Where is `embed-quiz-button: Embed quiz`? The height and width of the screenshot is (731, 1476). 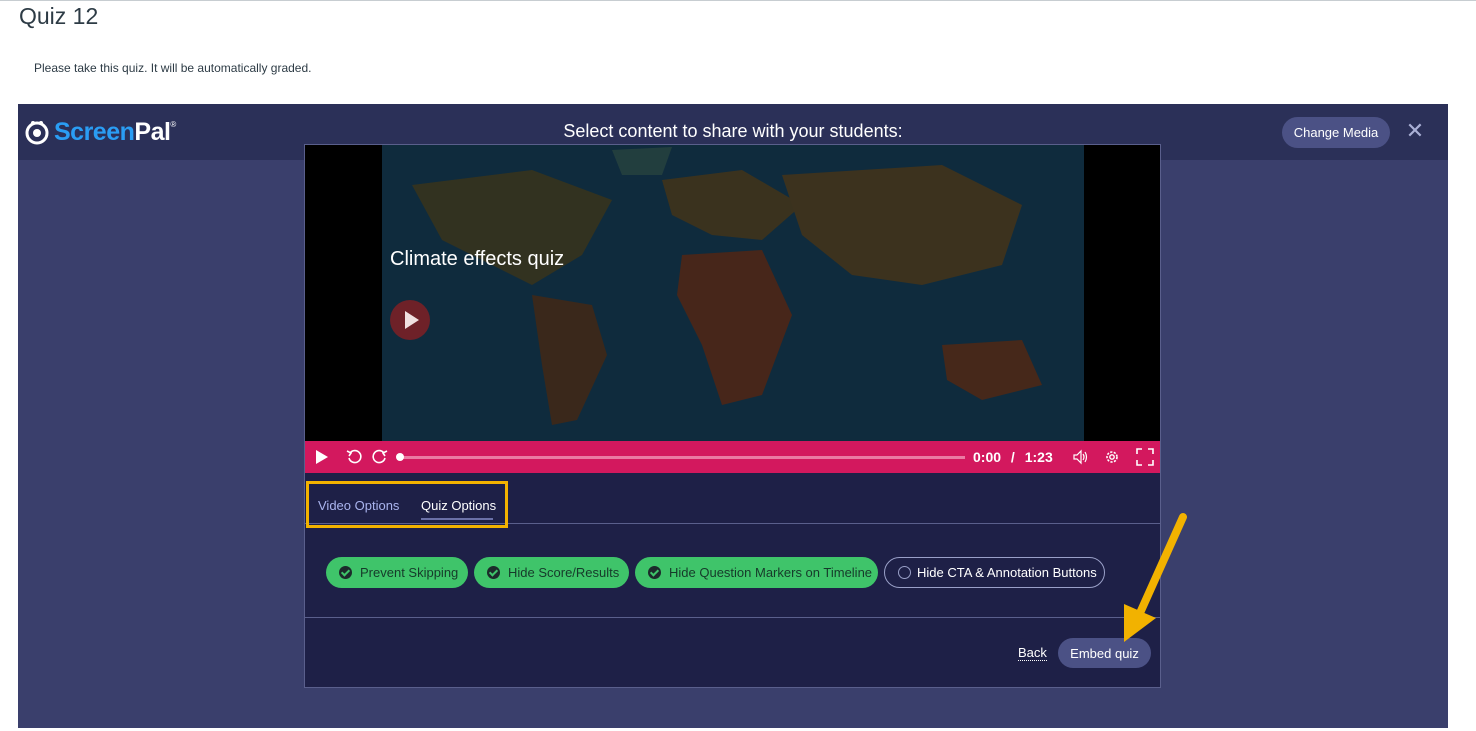
embed-quiz-button: Embed quiz is located at coordinates (1104, 653).